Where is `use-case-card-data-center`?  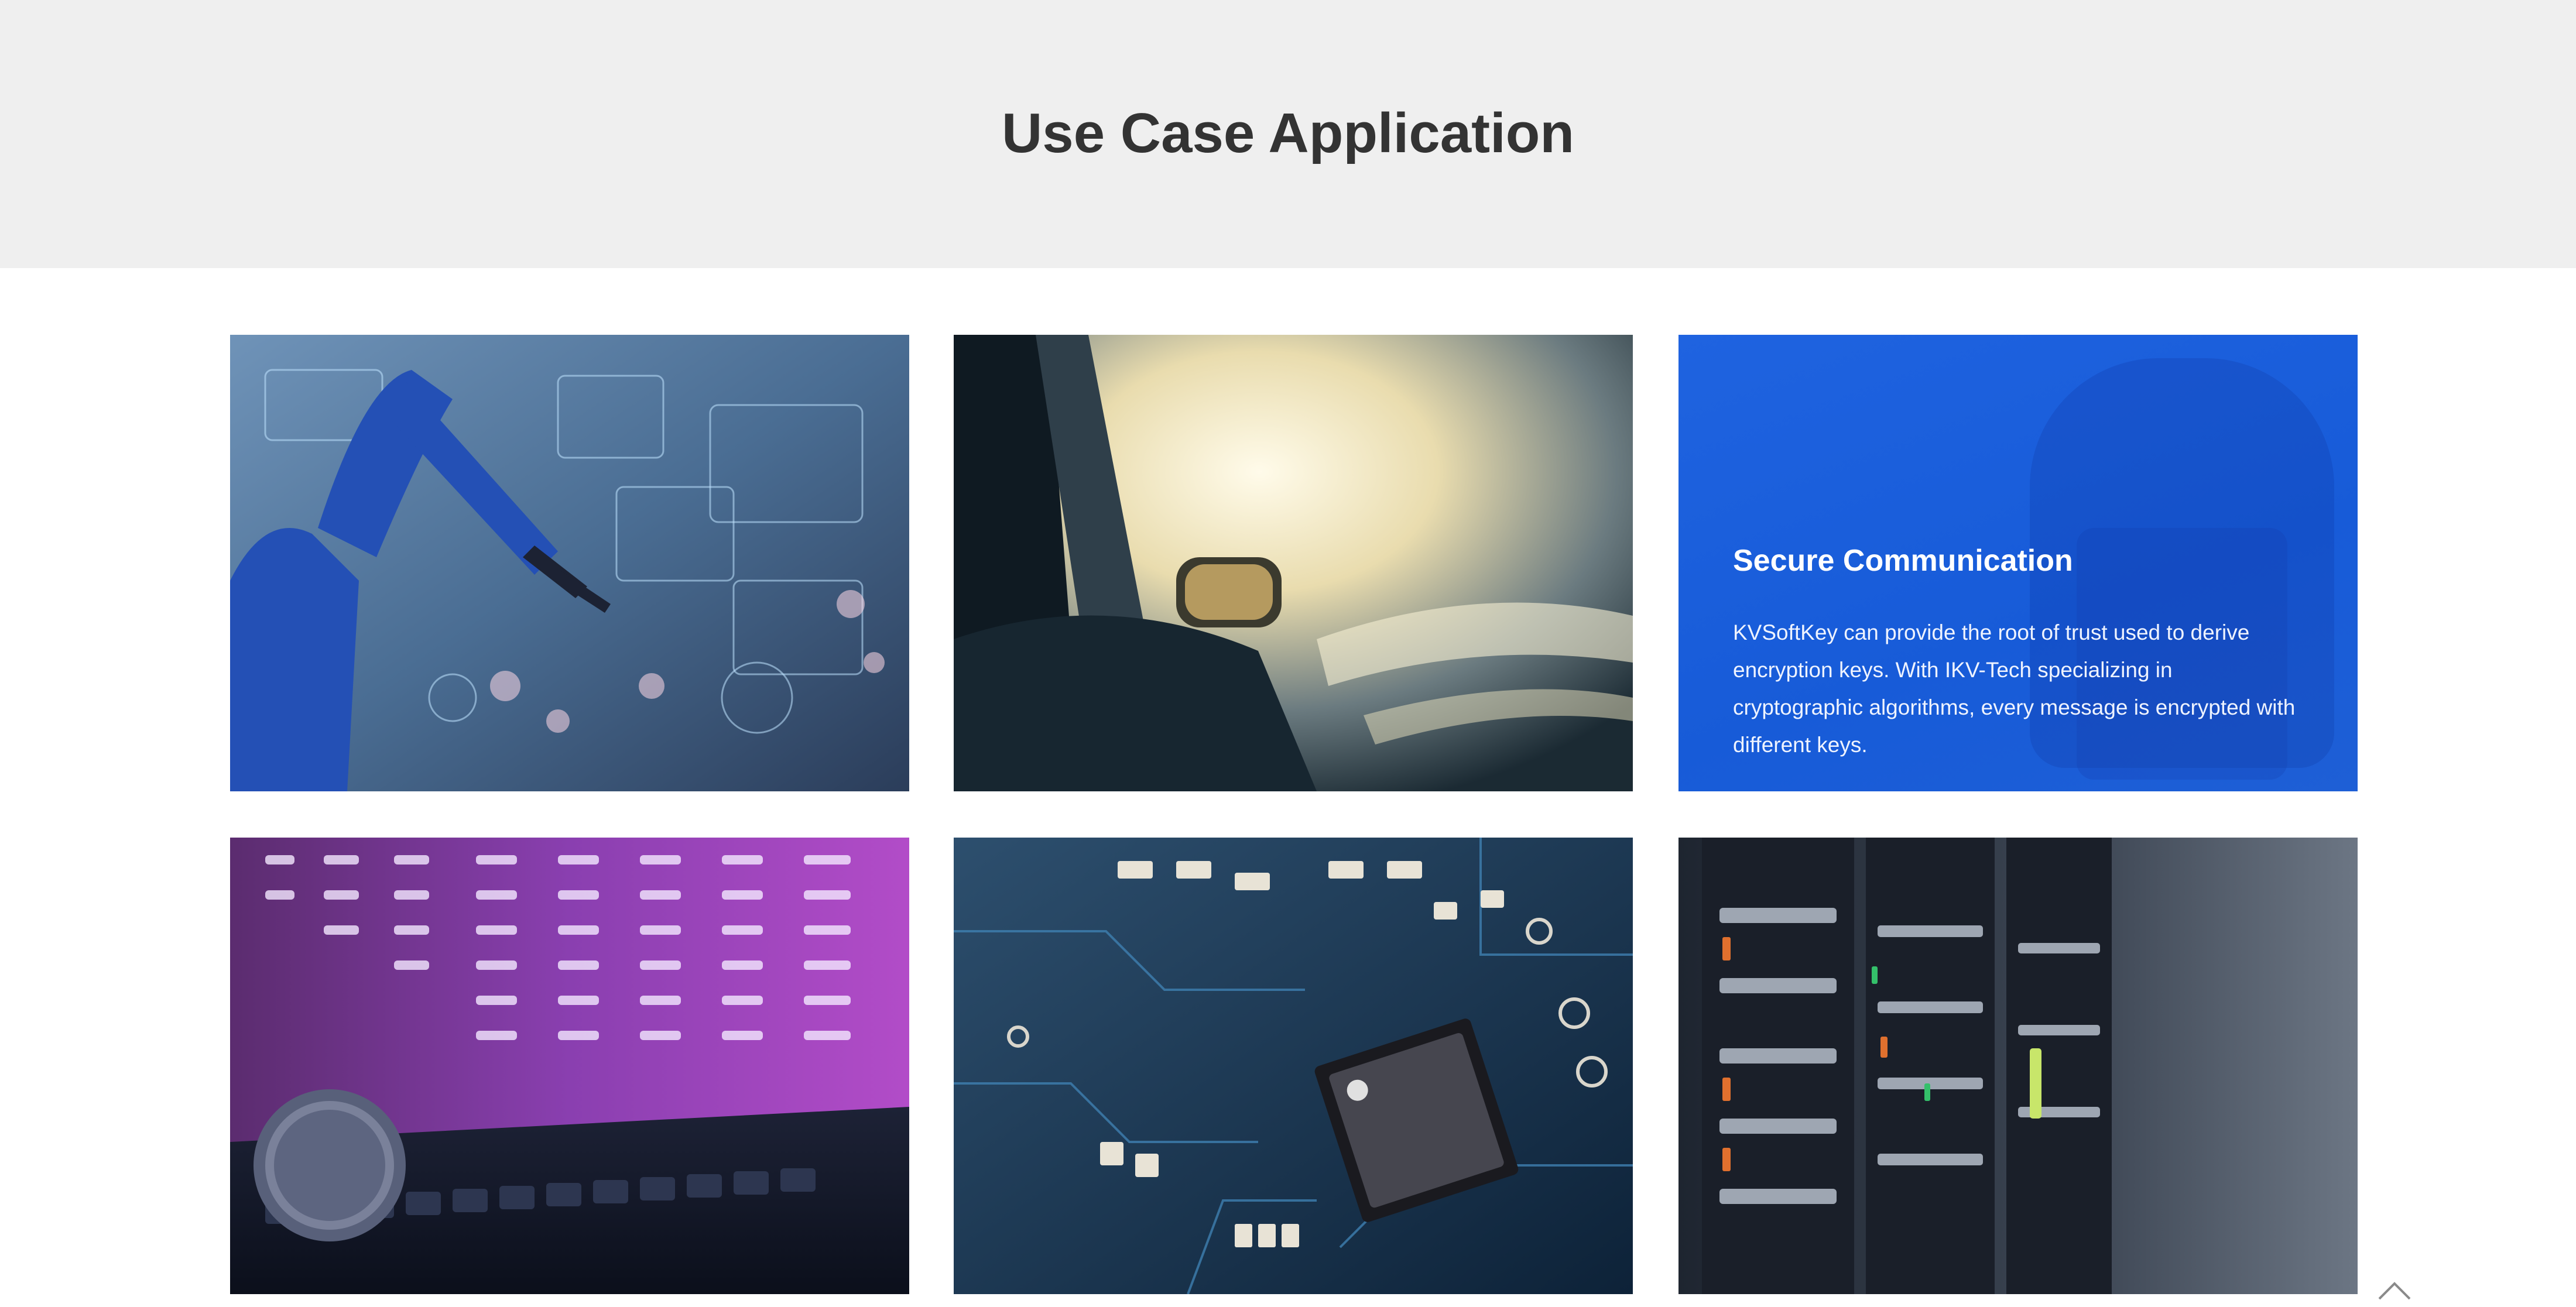 use-case-card-data-center is located at coordinates (2018, 1066).